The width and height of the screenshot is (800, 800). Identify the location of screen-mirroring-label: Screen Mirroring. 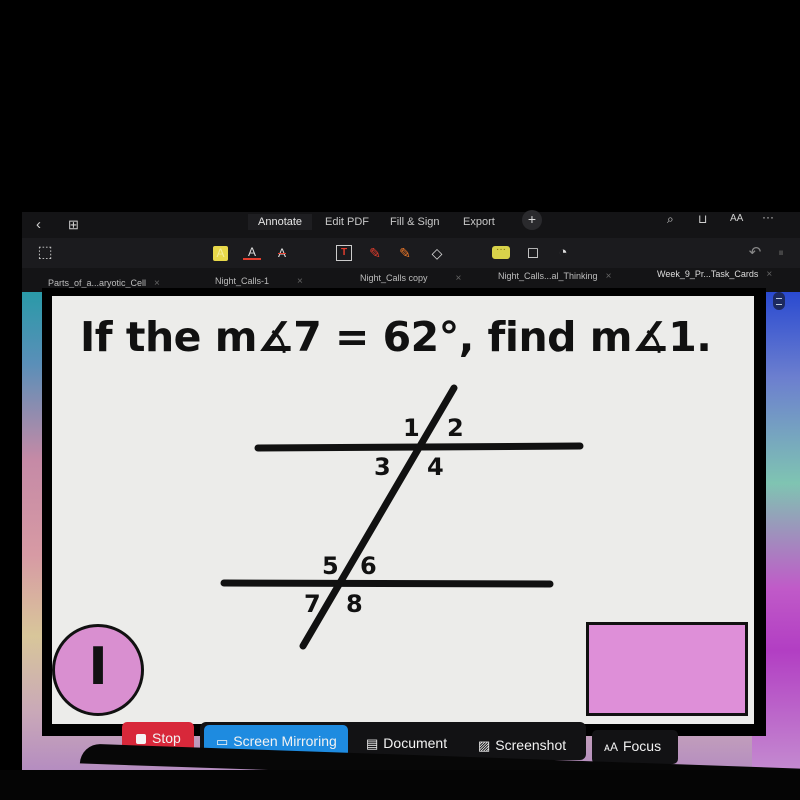
(285, 741).